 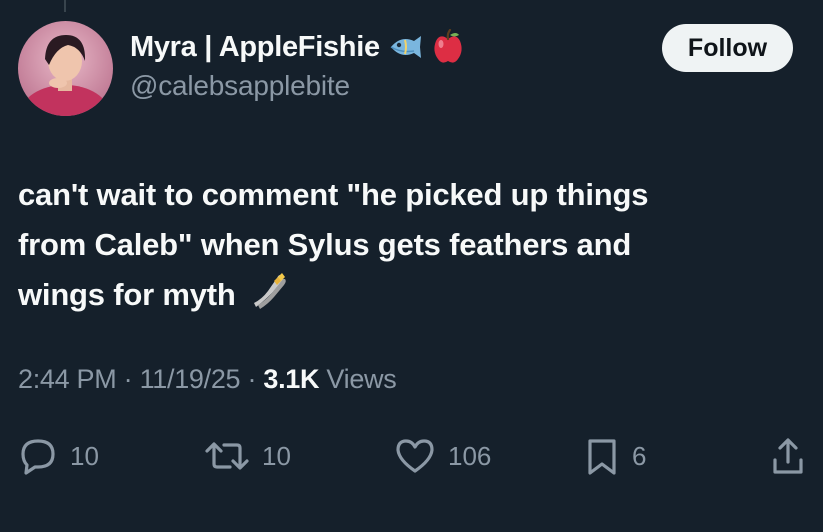 What do you see at coordinates (227, 456) in the screenshot?
I see `repost-icon` at bounding box center [227, 456].